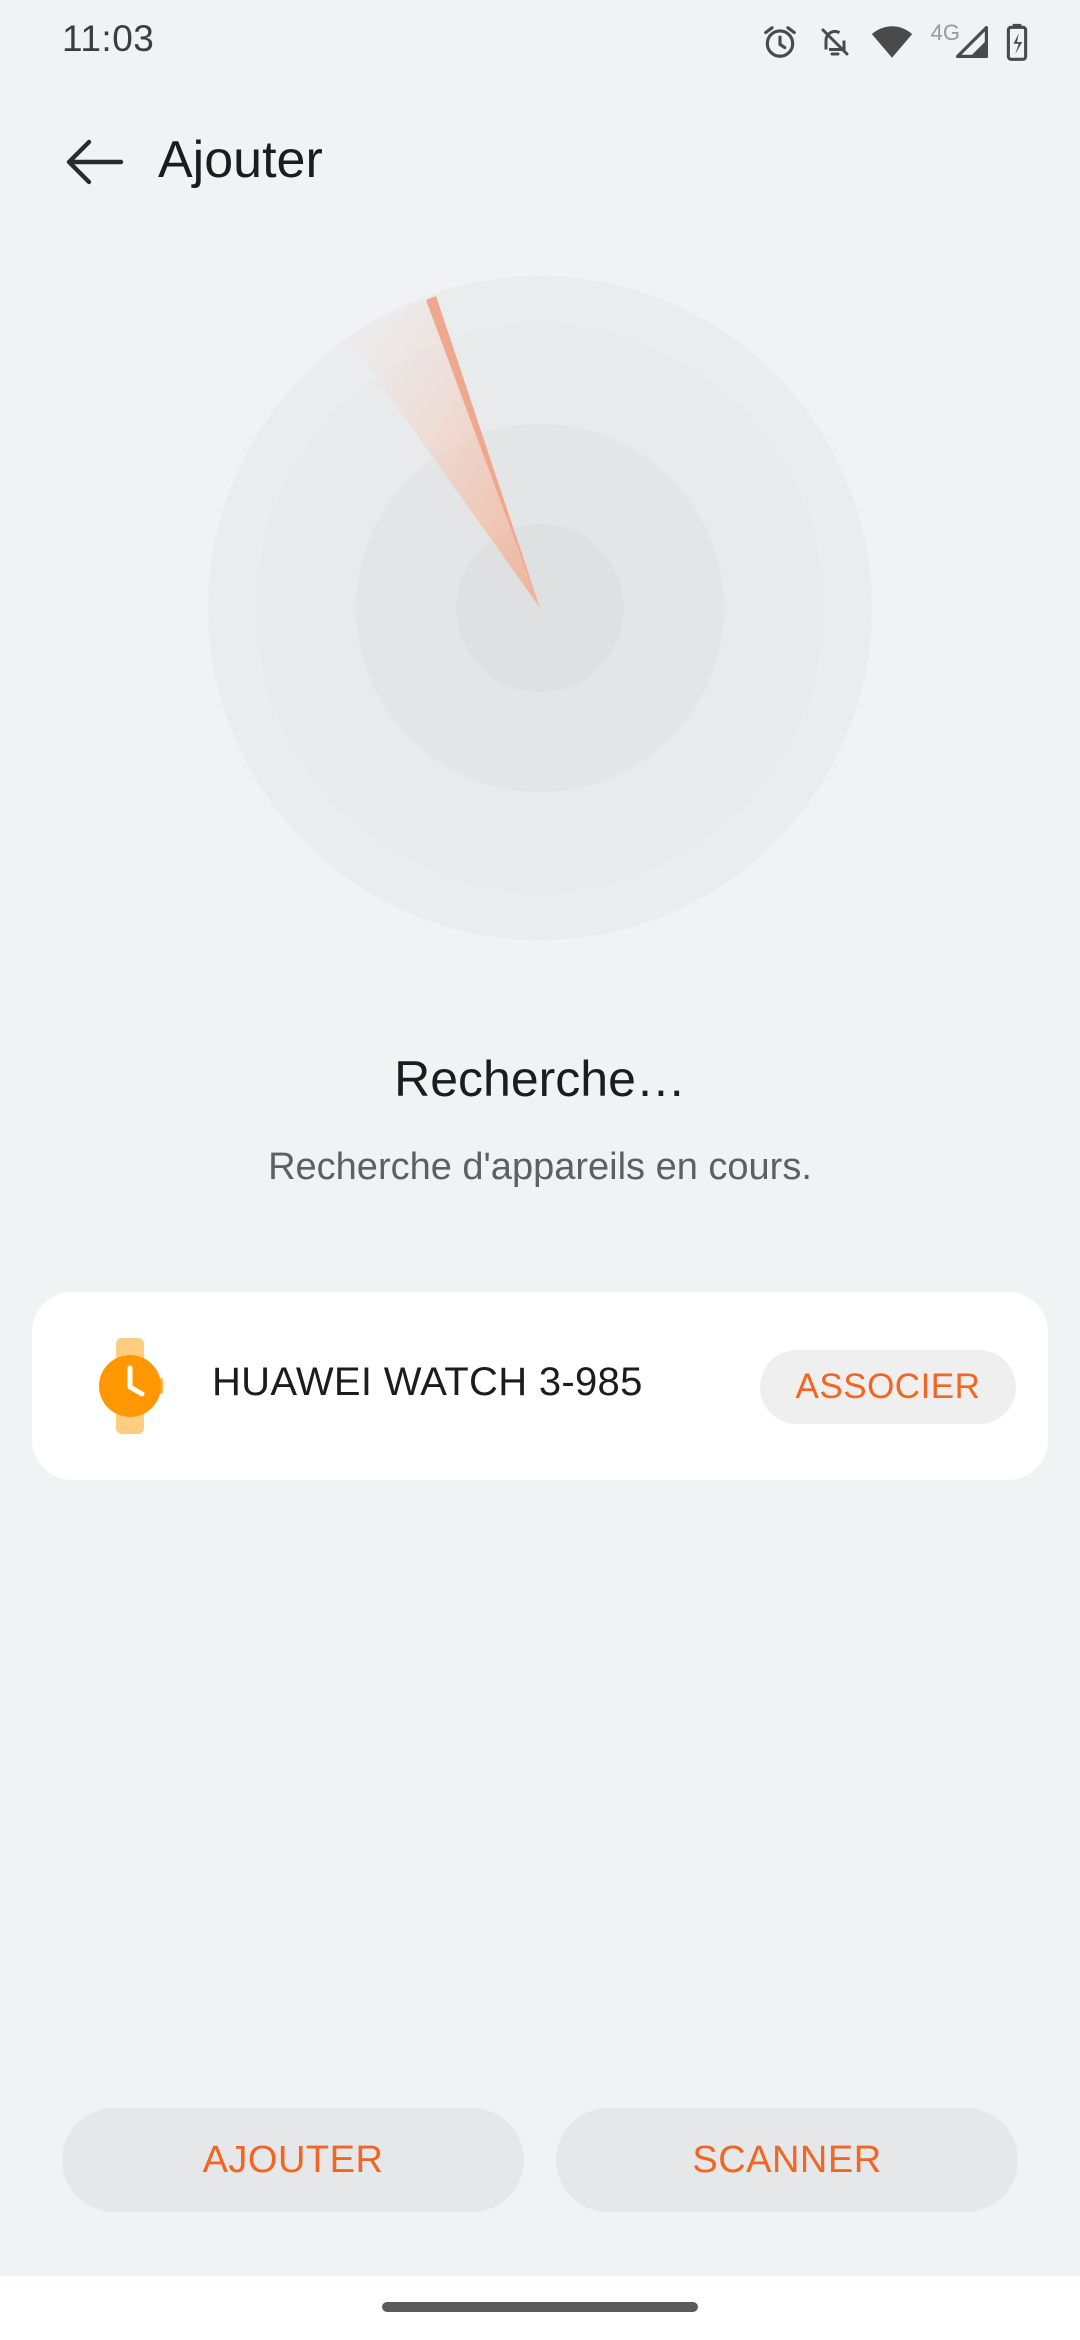  Describe the element at coordinates (540, 1167) in the screenshot. I see `search-subtitle: Recherche d'appareils en cours.` at that location.